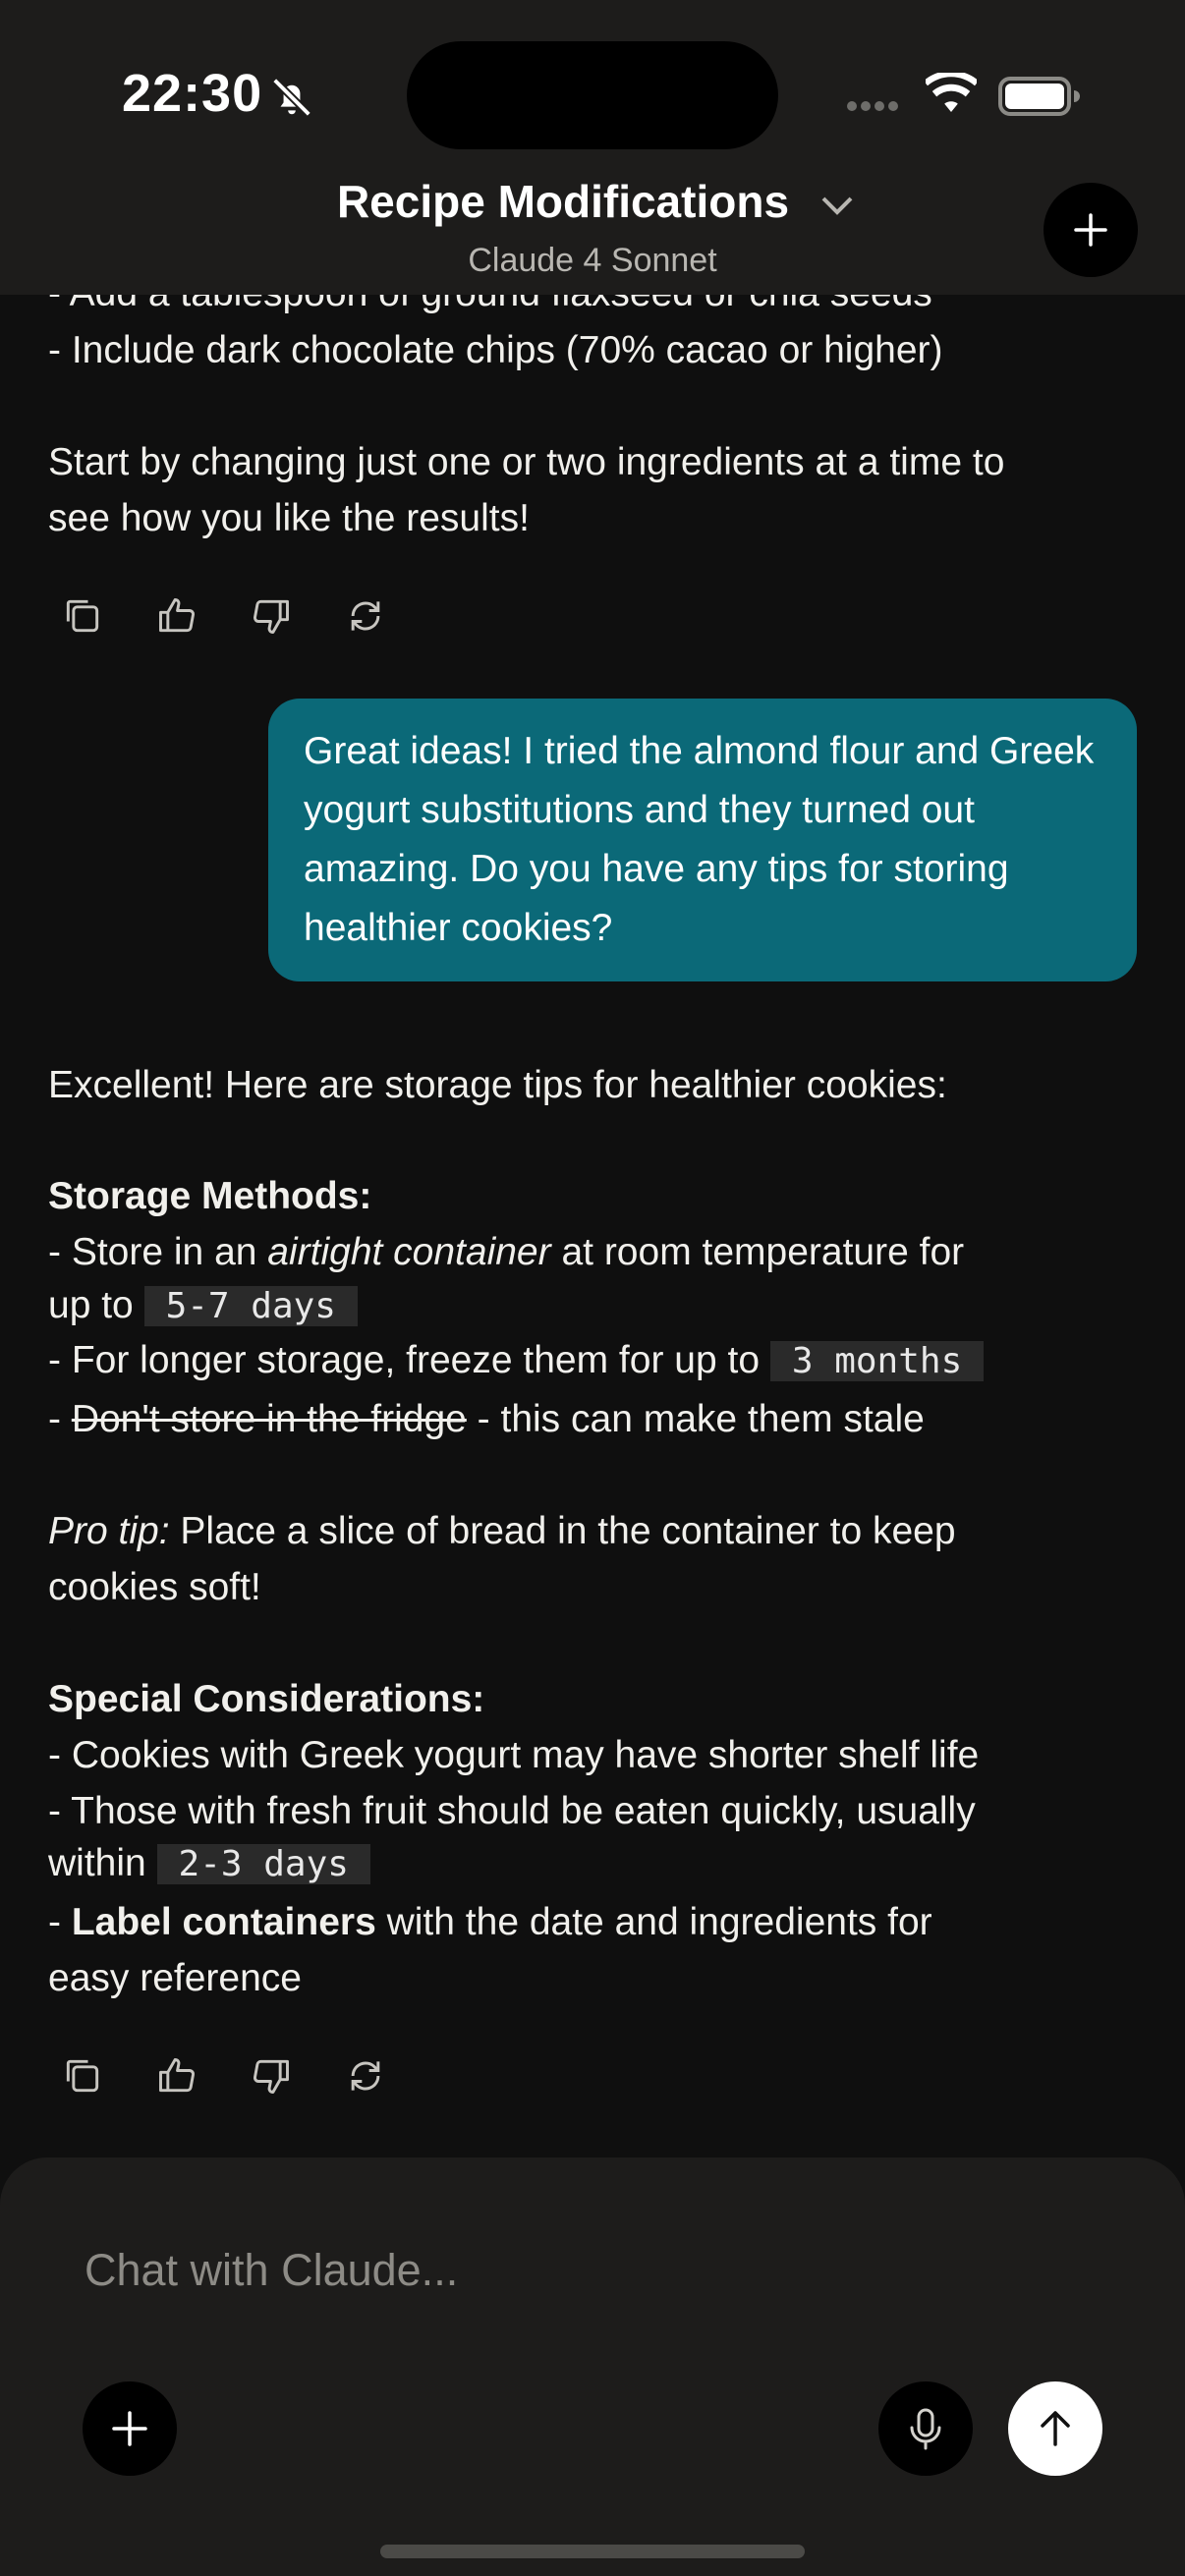 The image size is (1185, 2576). What do you see at coordinates (154, 1587) in the screenshot?
I see `pro-tip-line-cont: cookies soft!` at bounding box center [154, 1587].